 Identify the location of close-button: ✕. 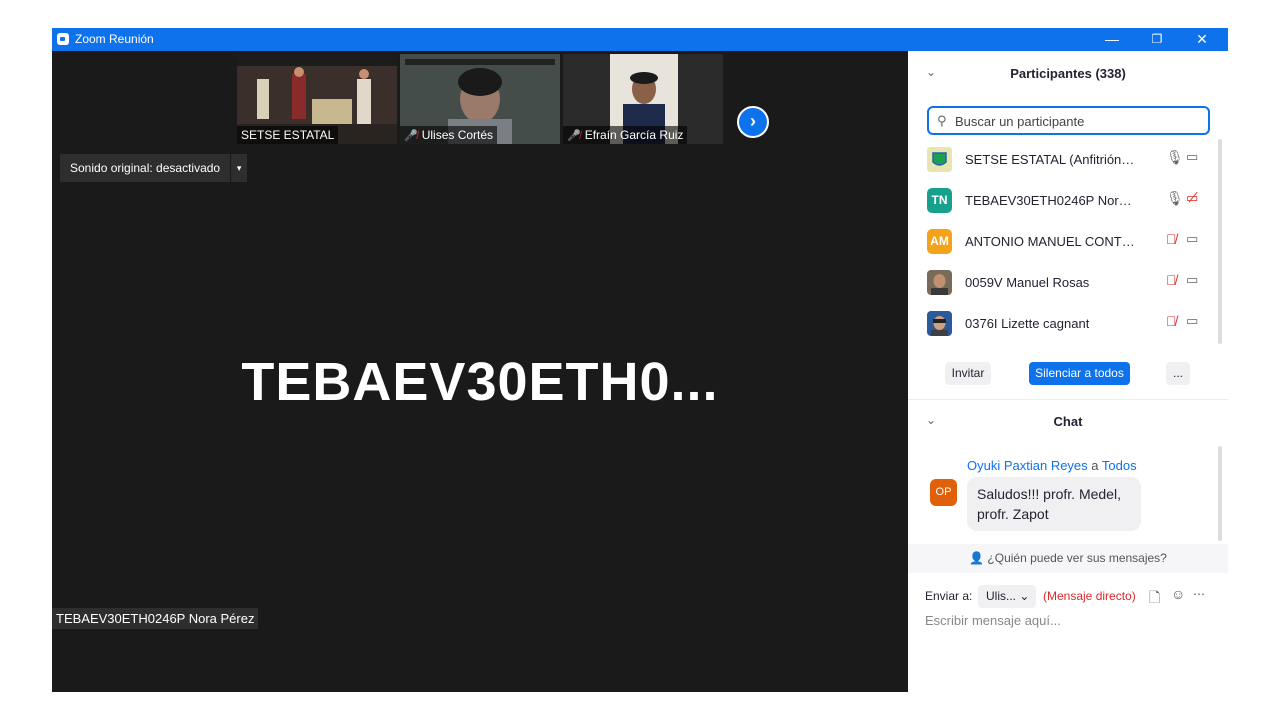
(1202, 39).